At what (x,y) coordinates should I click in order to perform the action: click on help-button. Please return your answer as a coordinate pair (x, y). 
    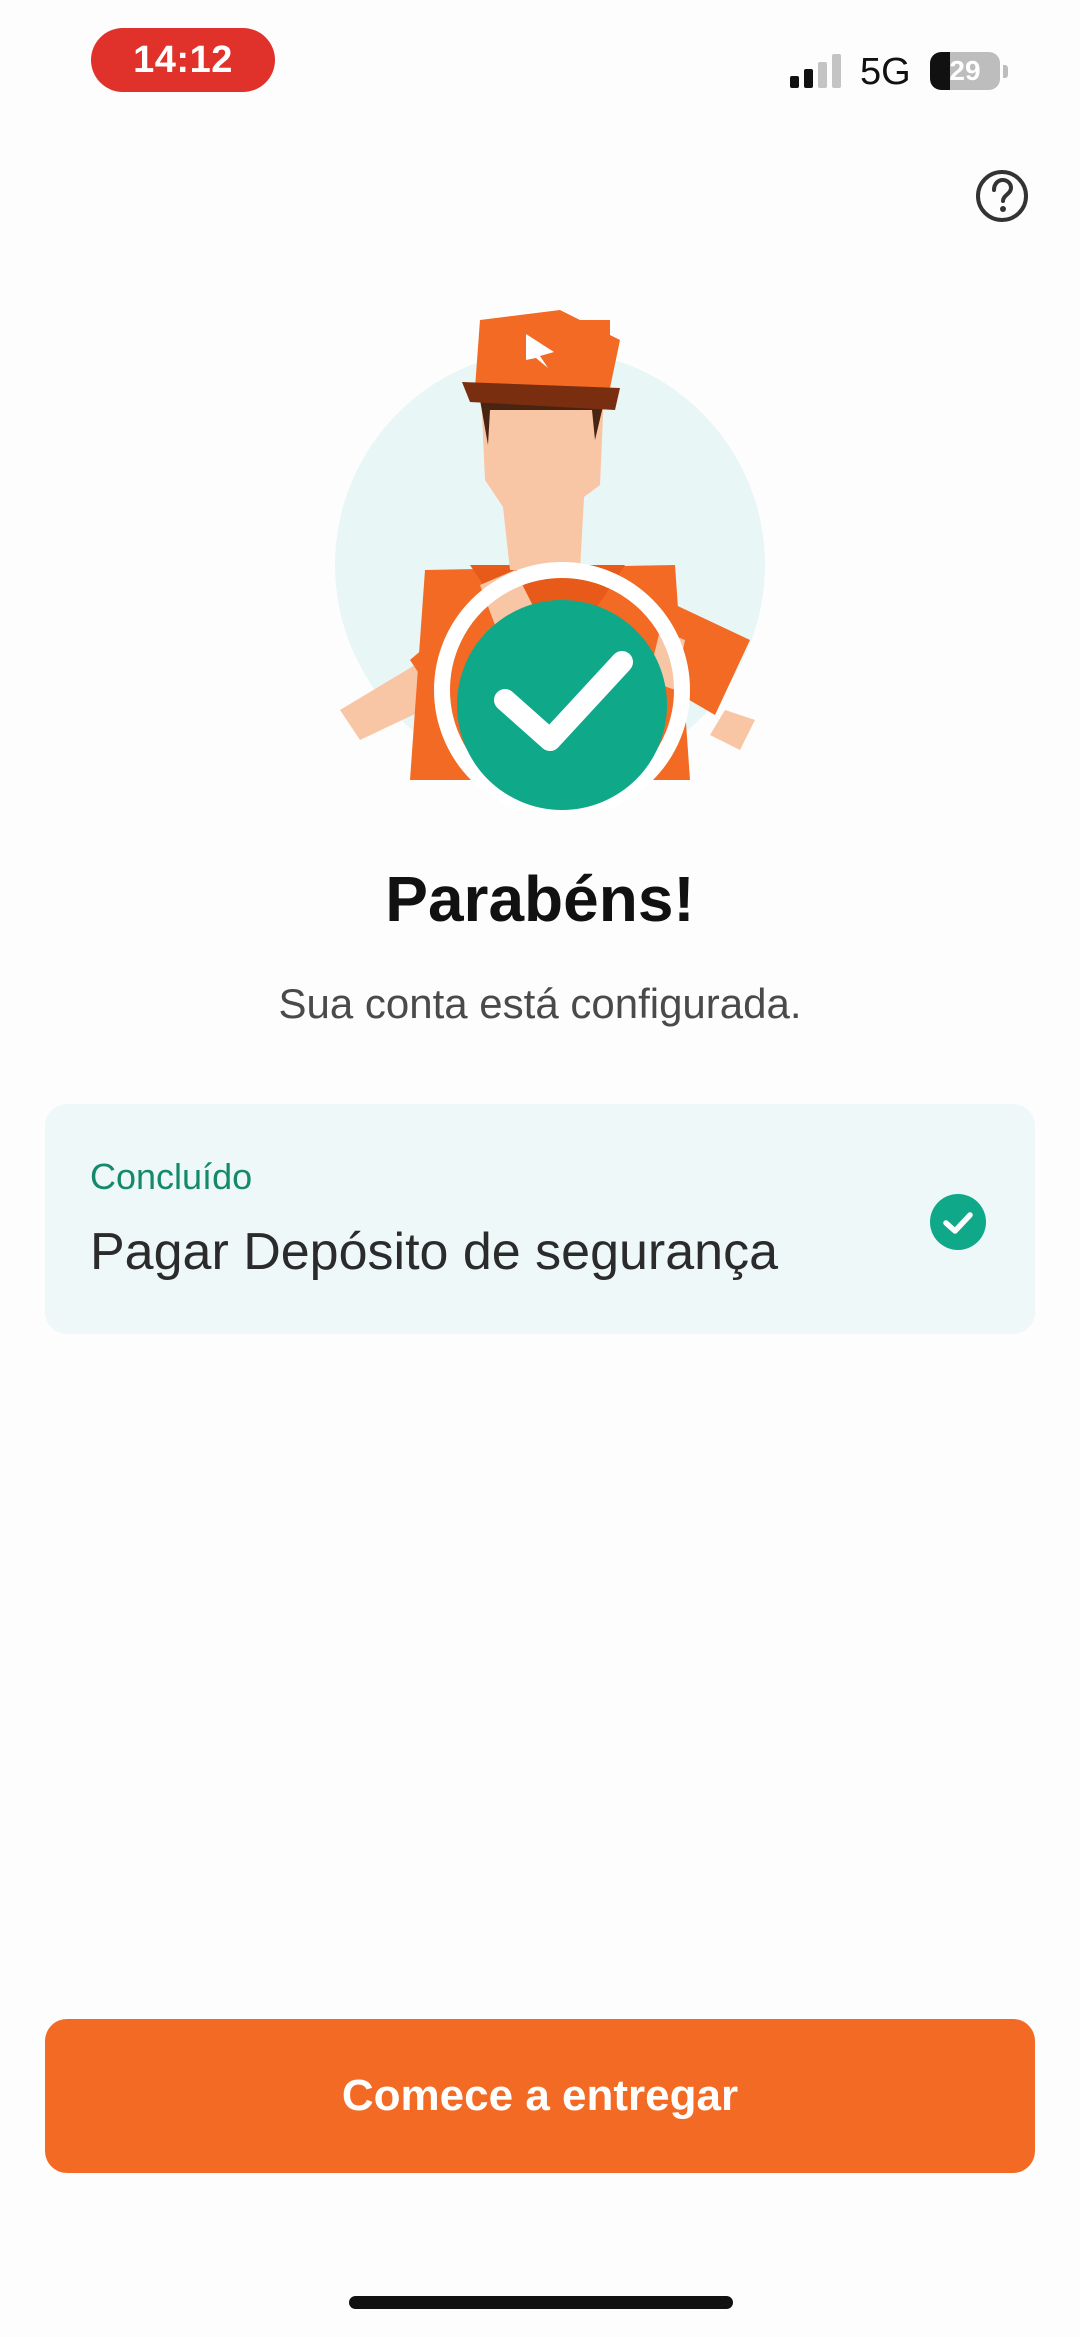
    Looking at the image, I should click on (1002, 196).